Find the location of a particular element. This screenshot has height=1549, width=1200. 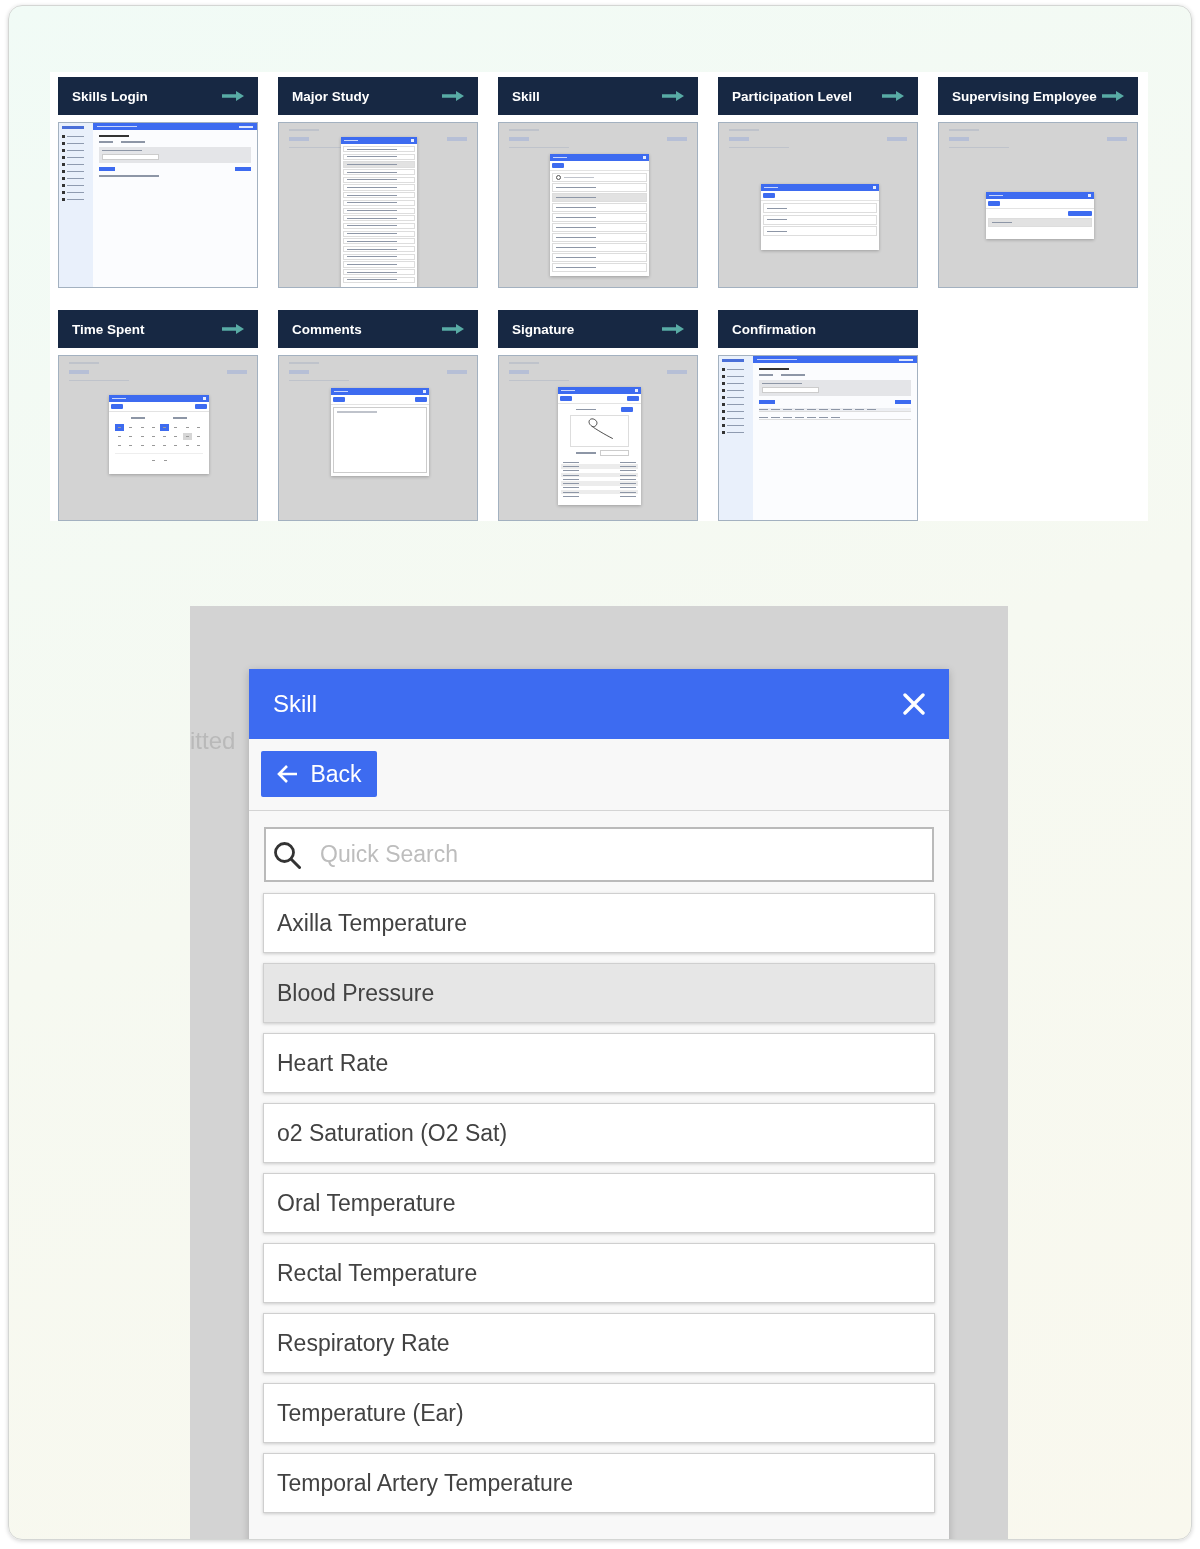

skill-list-item: Blood Pressure is located at coordinates (599, 993).